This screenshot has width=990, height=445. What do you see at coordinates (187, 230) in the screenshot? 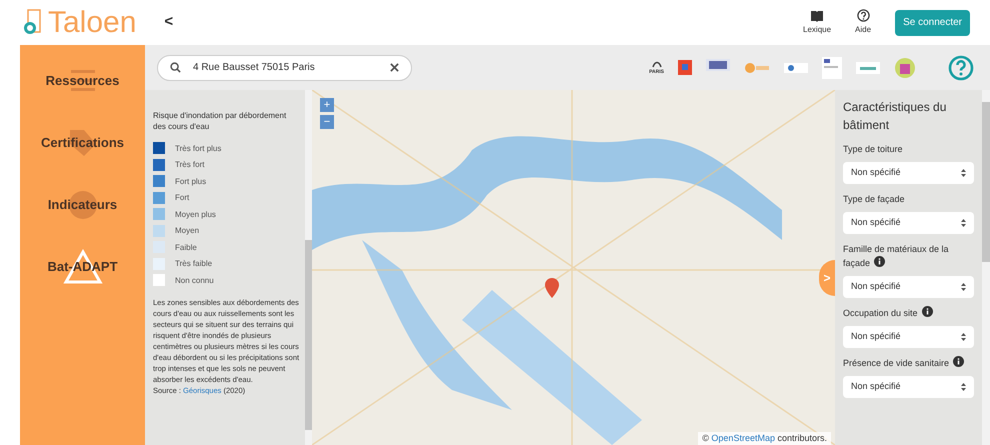
I see `legend-label: Moyen` at bounding box center [187, 230].